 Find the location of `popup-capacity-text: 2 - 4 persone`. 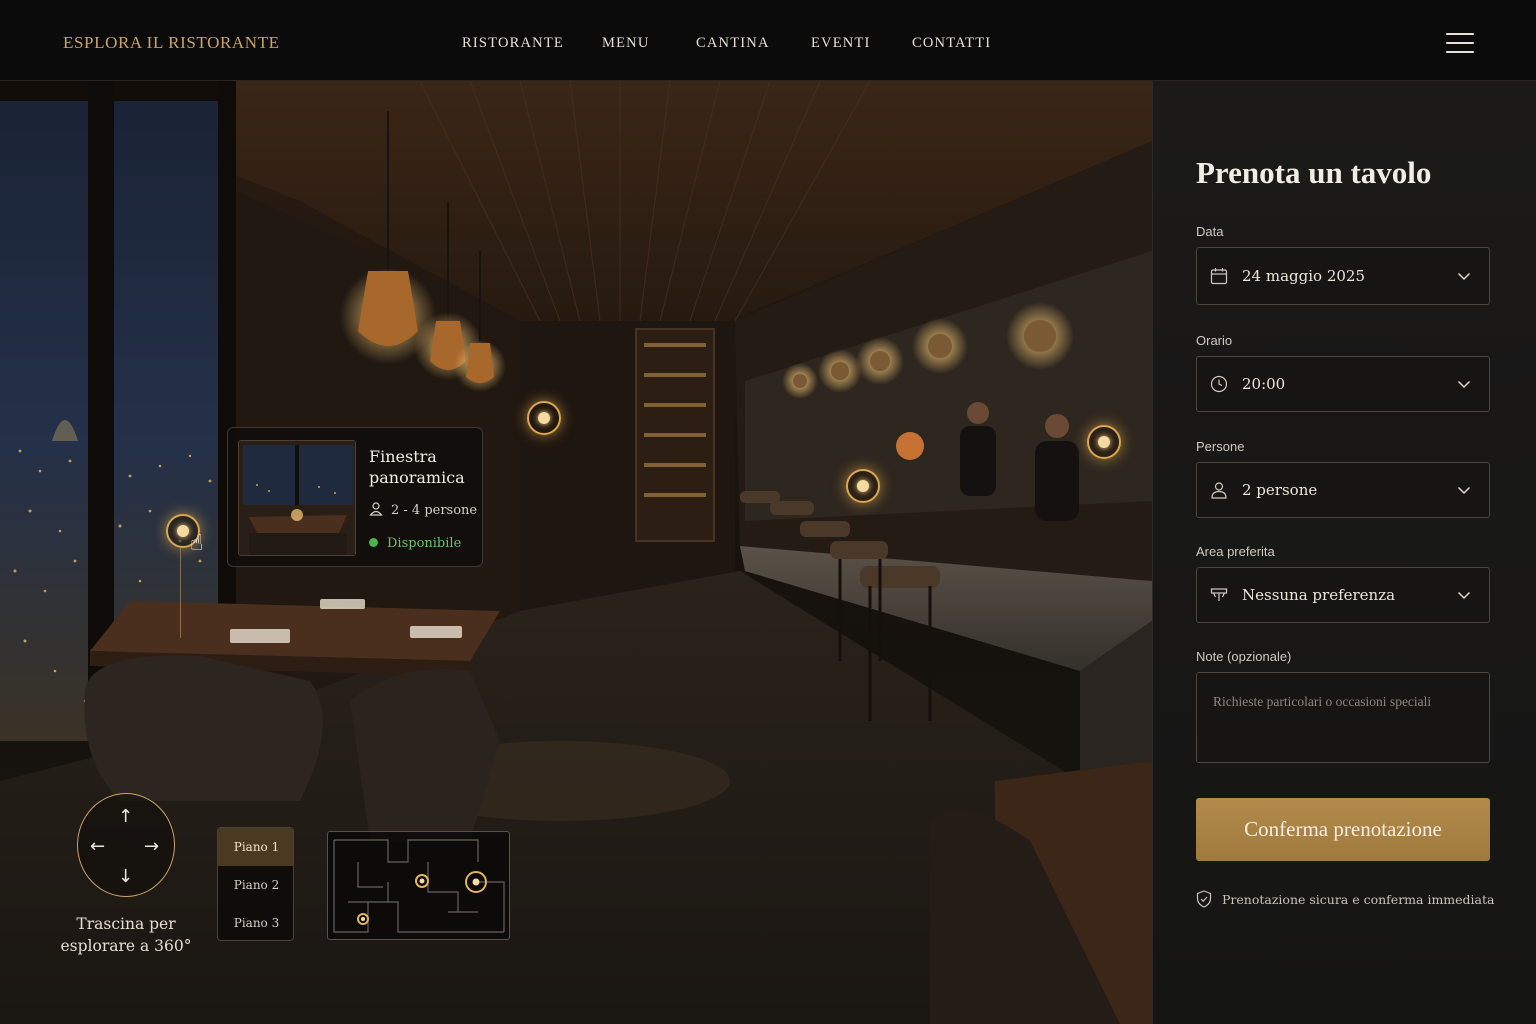

popup-capacity-text: 2 - 4 persone is located at coordinates (434, 510).